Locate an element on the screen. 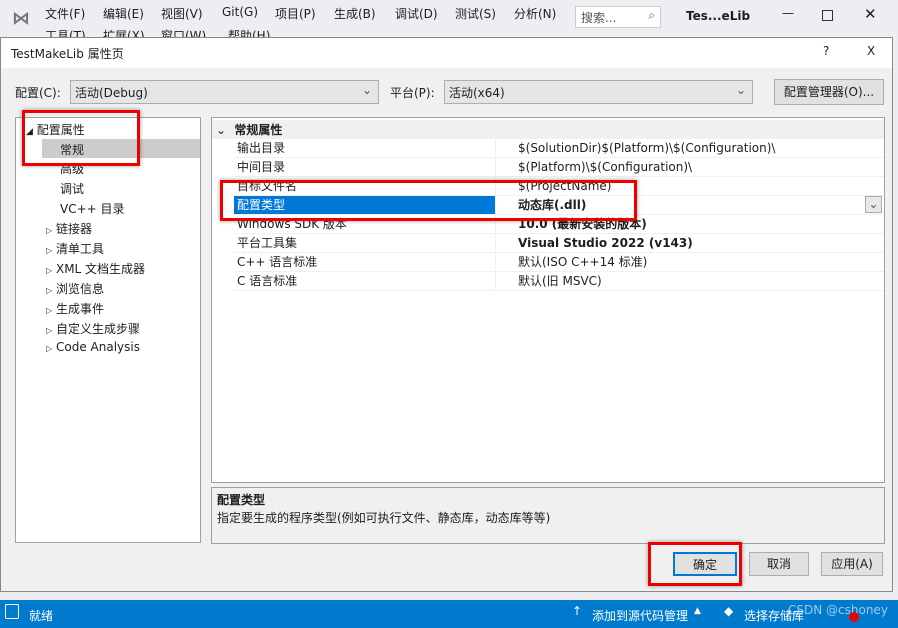 The width and height of the screenshot is (898, 628). tree-item-custom-build: ▷ 自定义生成步骤 is located at coordinates (93, 328).